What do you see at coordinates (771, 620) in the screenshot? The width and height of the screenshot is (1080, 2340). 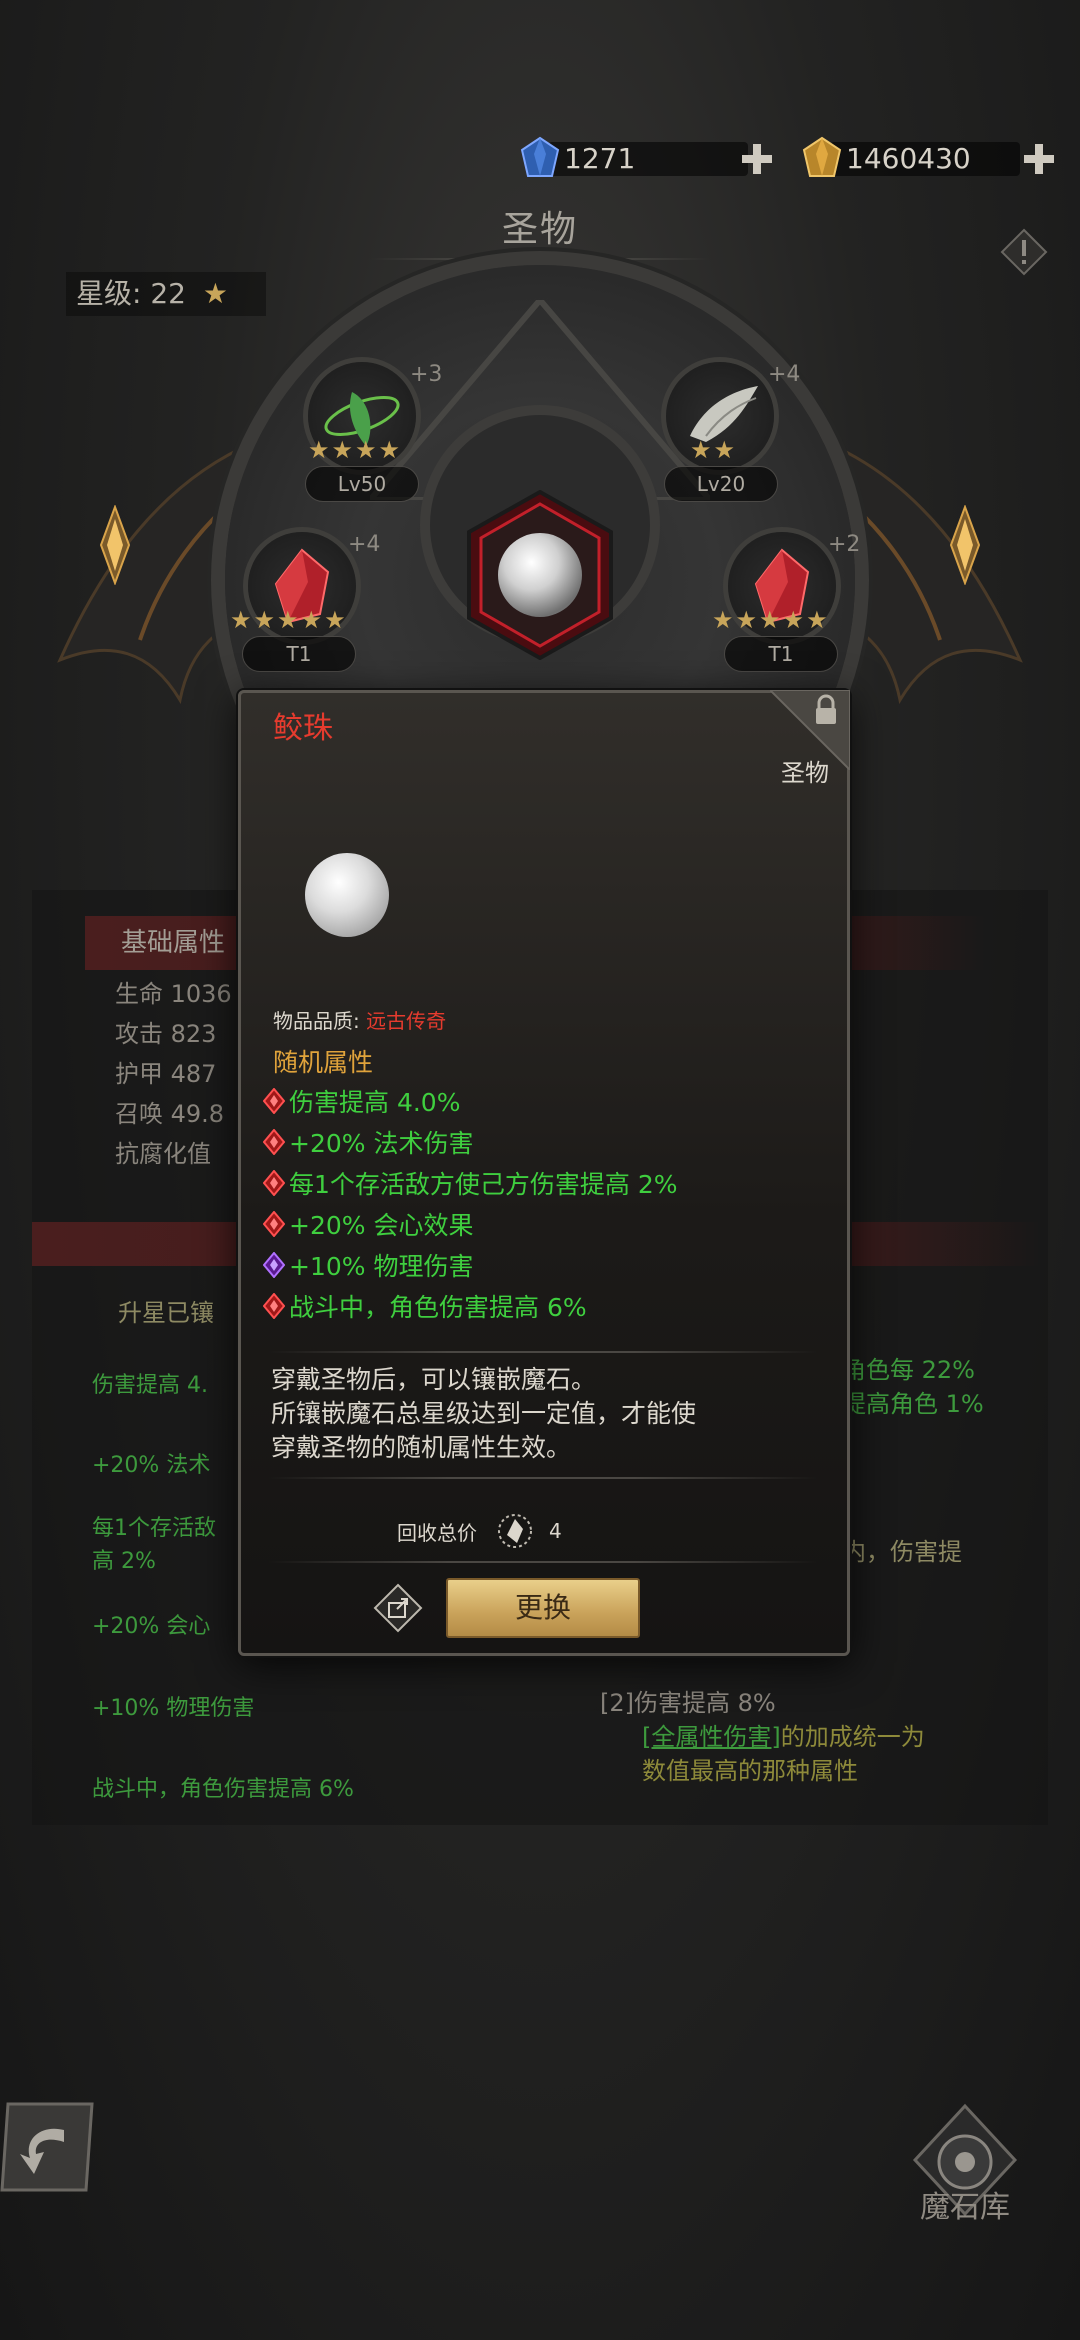 I see `slot-stars-4: ★★★★★` at bounding box center [771, 620].